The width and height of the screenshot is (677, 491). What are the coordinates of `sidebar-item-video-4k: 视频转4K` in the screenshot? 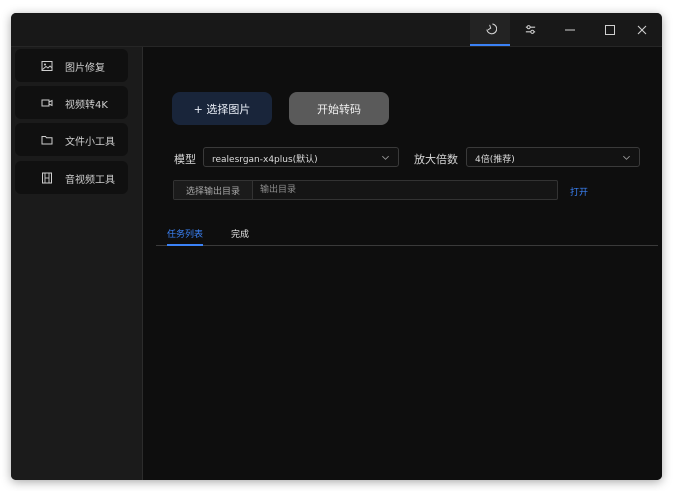 It's located at (71, 102).